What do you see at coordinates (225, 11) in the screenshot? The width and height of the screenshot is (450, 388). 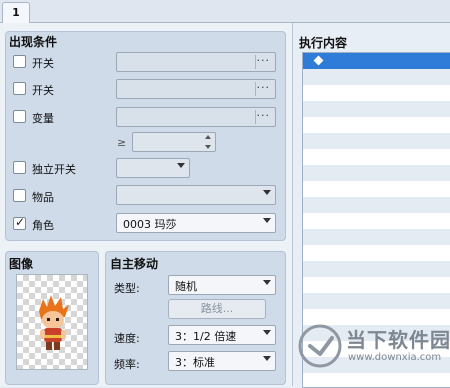 I see `tab-strip` at bounding box center [225, 11].